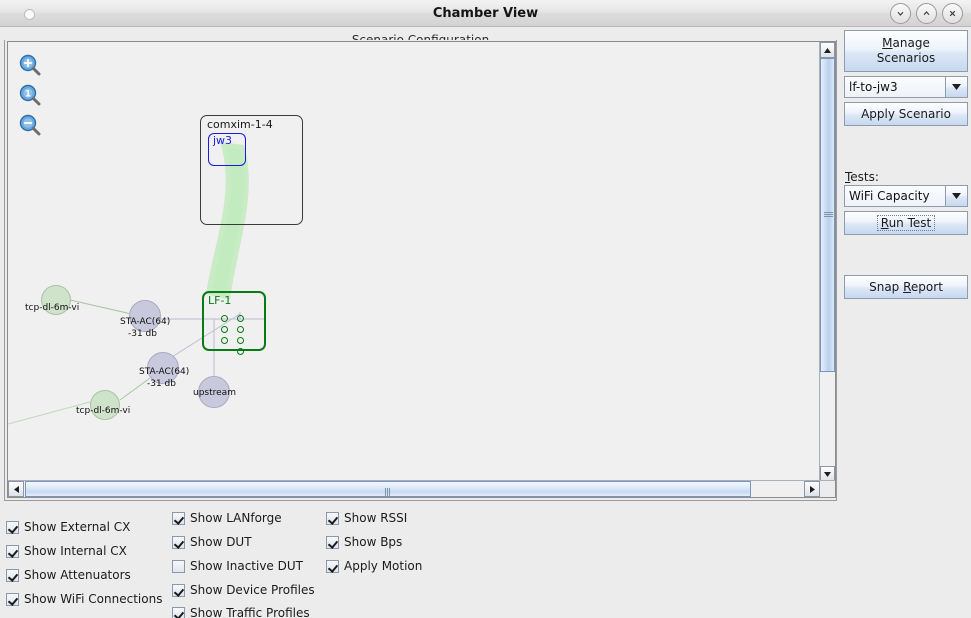  Describe the element at coordinates (812, 489) in the screenshot. I see `scroll-right-arrow` at that location.